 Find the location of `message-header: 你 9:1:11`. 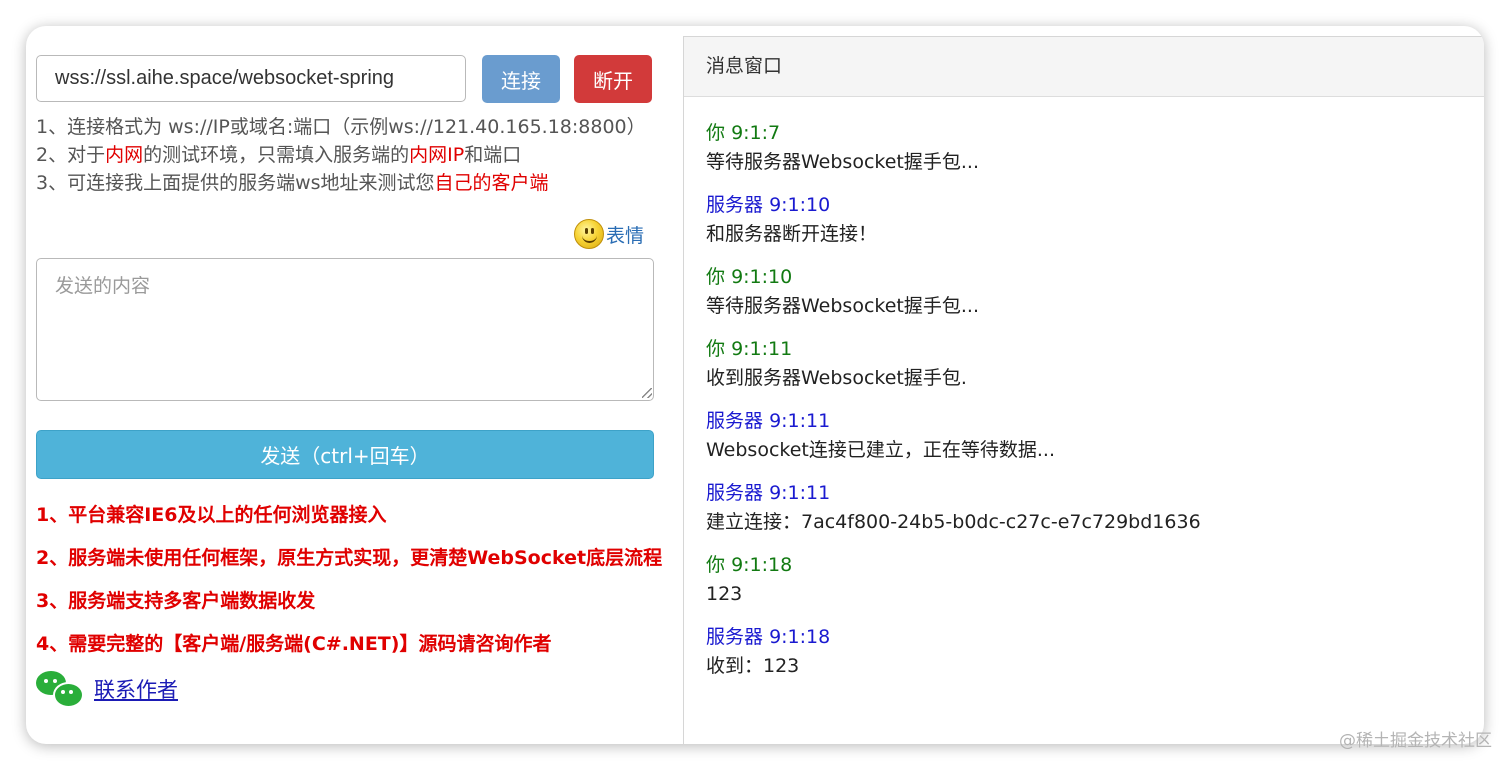

message-header: 你 9:1:11 is located at coordinates (1084, 349).